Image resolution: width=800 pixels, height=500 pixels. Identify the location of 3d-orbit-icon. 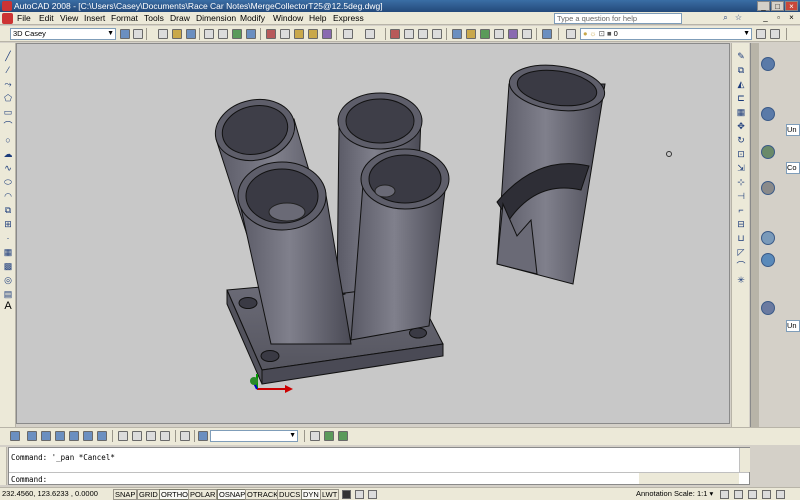
(315, 436).